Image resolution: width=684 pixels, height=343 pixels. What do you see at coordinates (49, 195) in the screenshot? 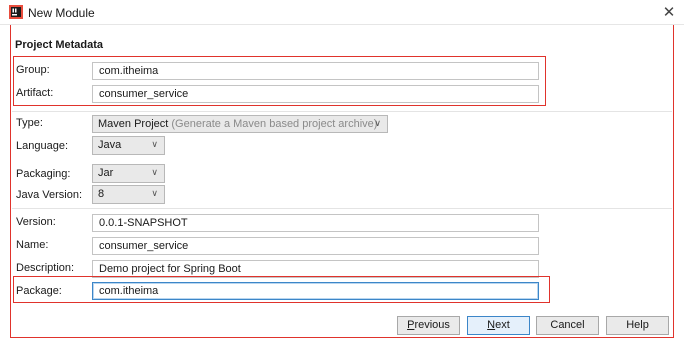
I see `java-version-label: Java Version:` at bounding box center [49, 195].